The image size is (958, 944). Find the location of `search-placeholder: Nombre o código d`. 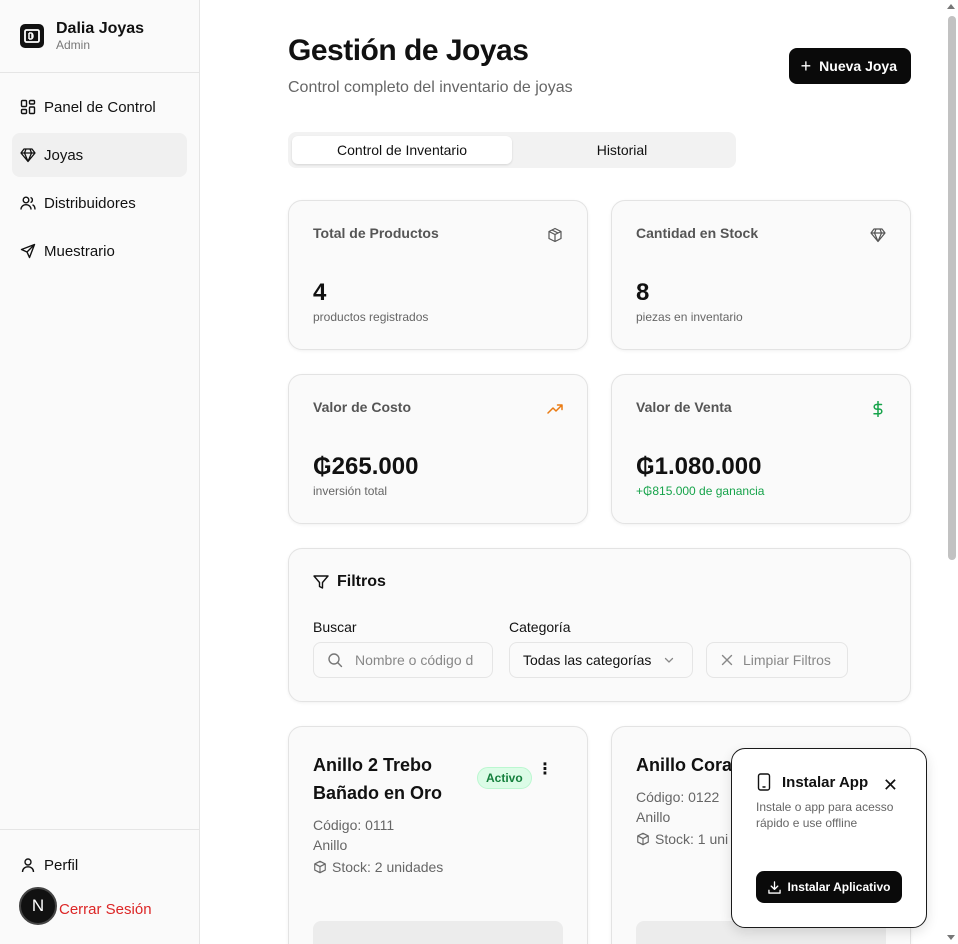

search-placeholder: Nombre o código d is located at coordinates (414, 660).